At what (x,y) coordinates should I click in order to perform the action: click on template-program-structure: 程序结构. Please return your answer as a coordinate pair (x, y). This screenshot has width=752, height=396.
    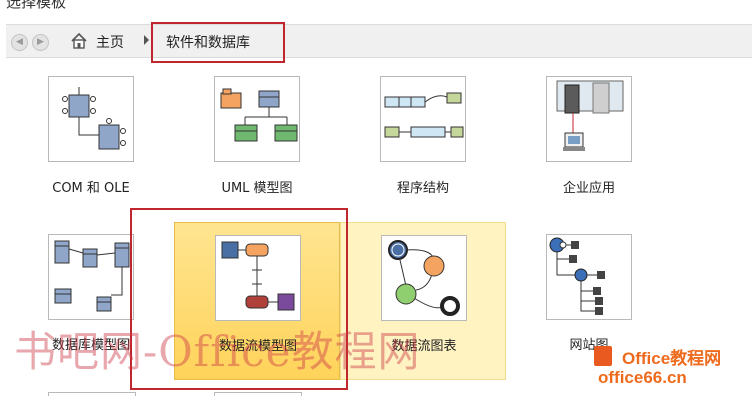
    Looking at the image, I should click on (423, 145).